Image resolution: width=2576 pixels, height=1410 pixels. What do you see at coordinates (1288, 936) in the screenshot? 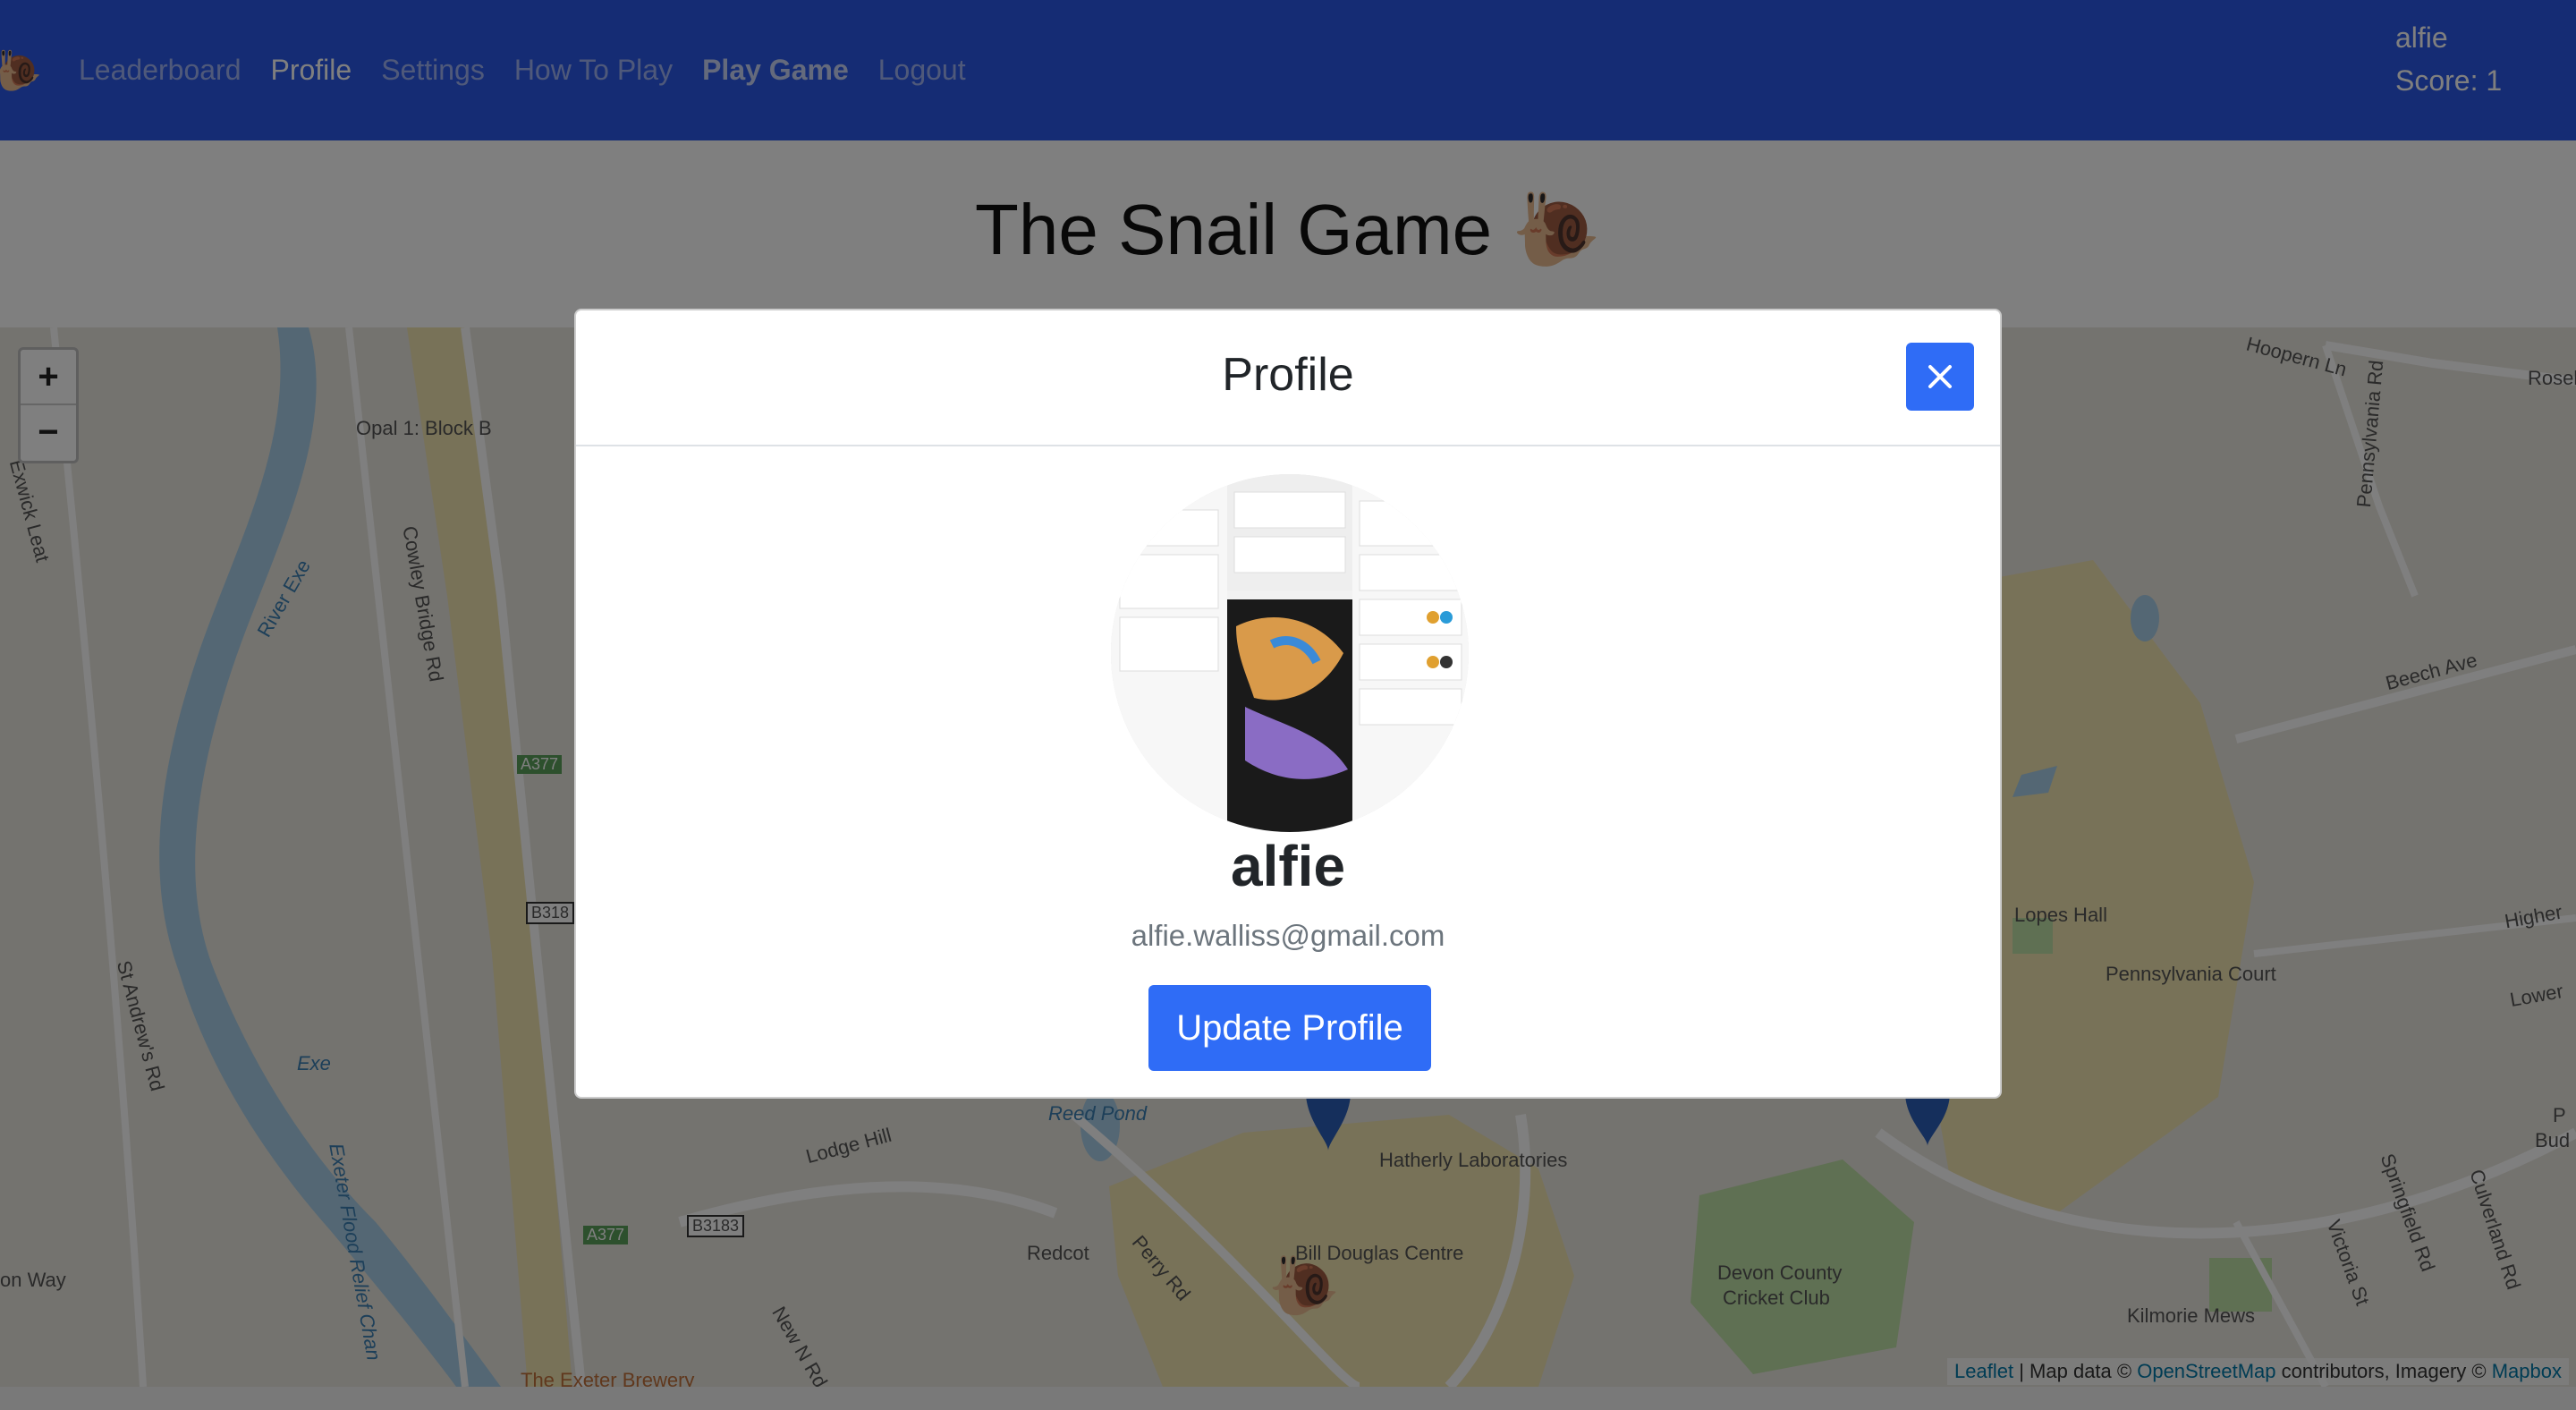
I see `profile-email: alfie.walliss@gmail.com` at bounding box center [1288, 936].